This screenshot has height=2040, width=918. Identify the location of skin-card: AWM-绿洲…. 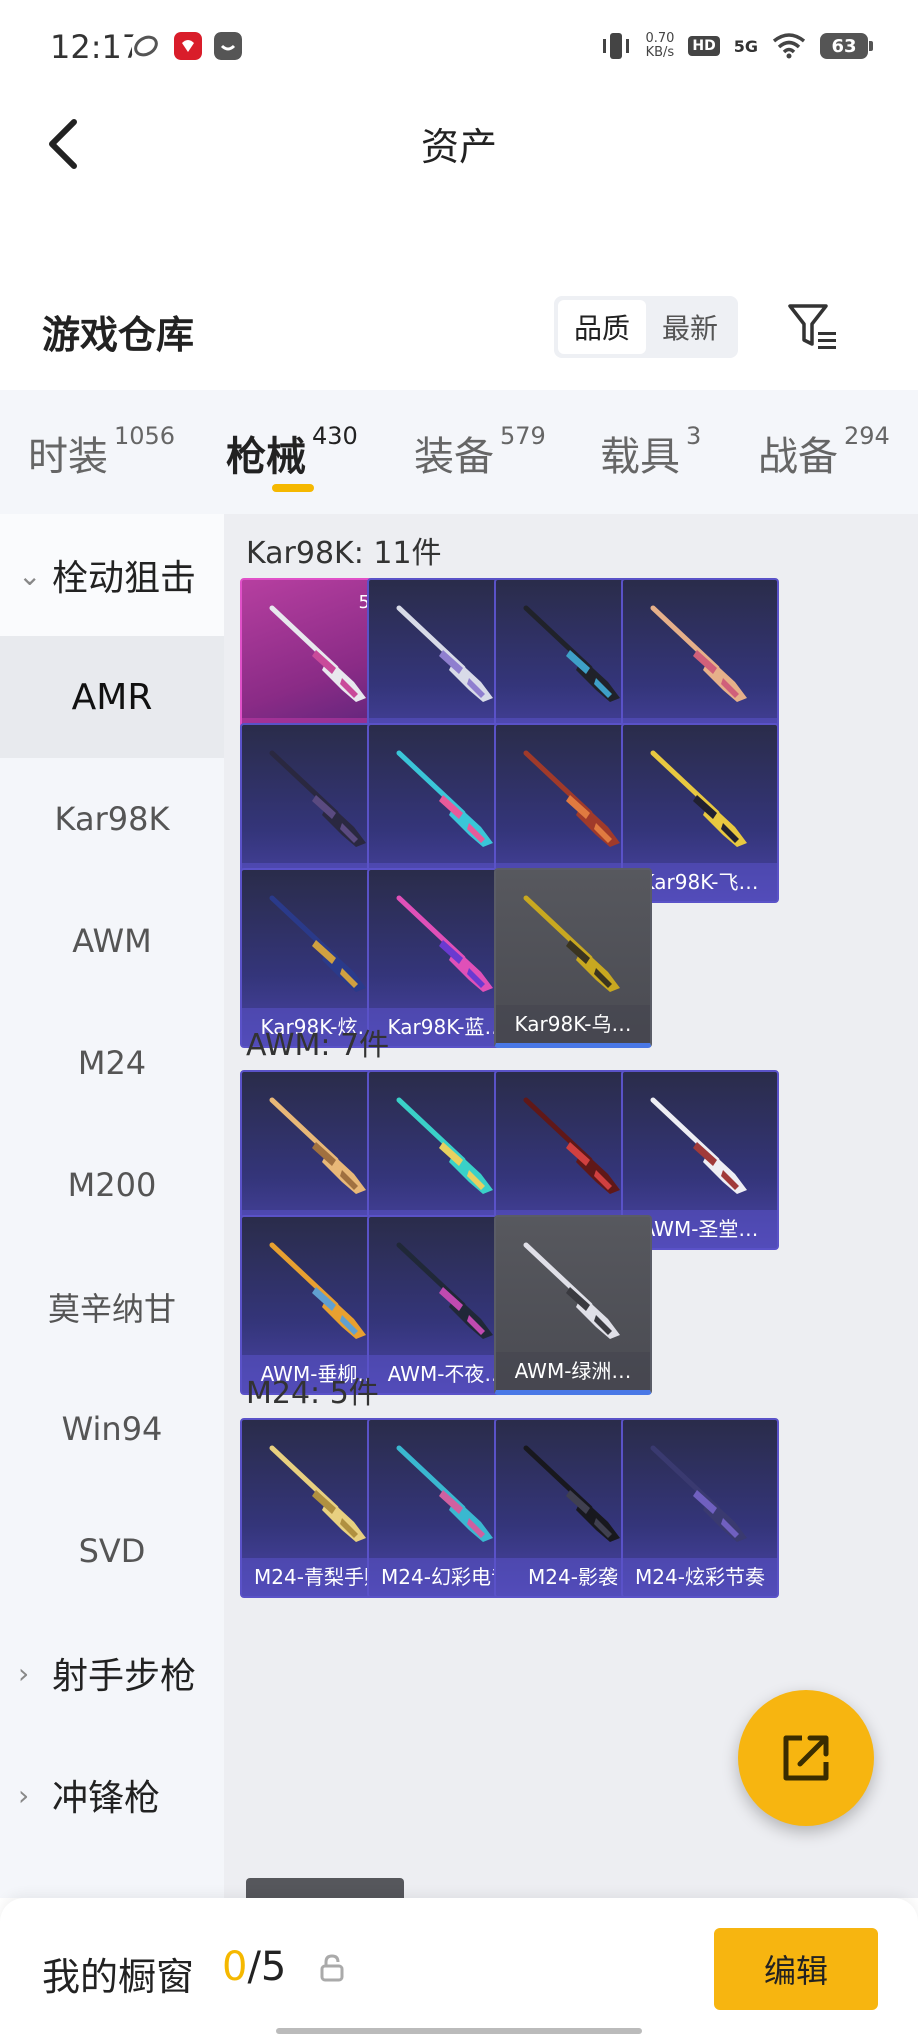
(573, 1305).